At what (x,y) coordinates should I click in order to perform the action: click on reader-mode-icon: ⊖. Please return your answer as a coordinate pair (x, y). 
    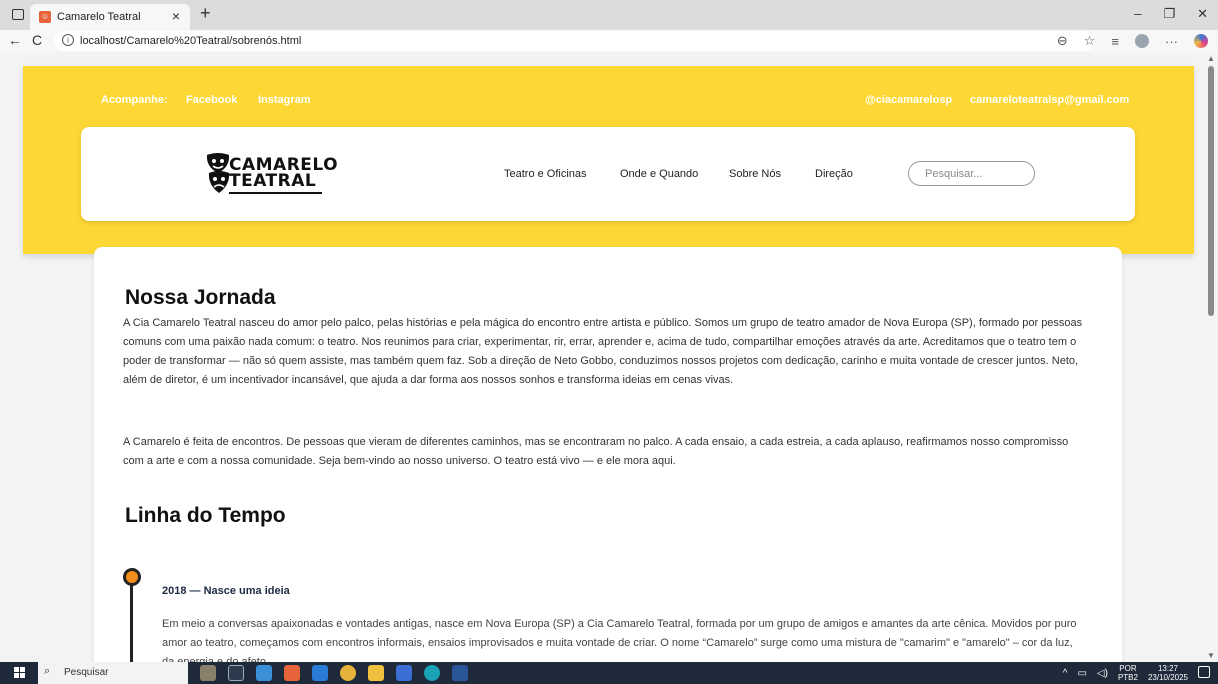
    Looking at the image, I should click on (1062, 41).